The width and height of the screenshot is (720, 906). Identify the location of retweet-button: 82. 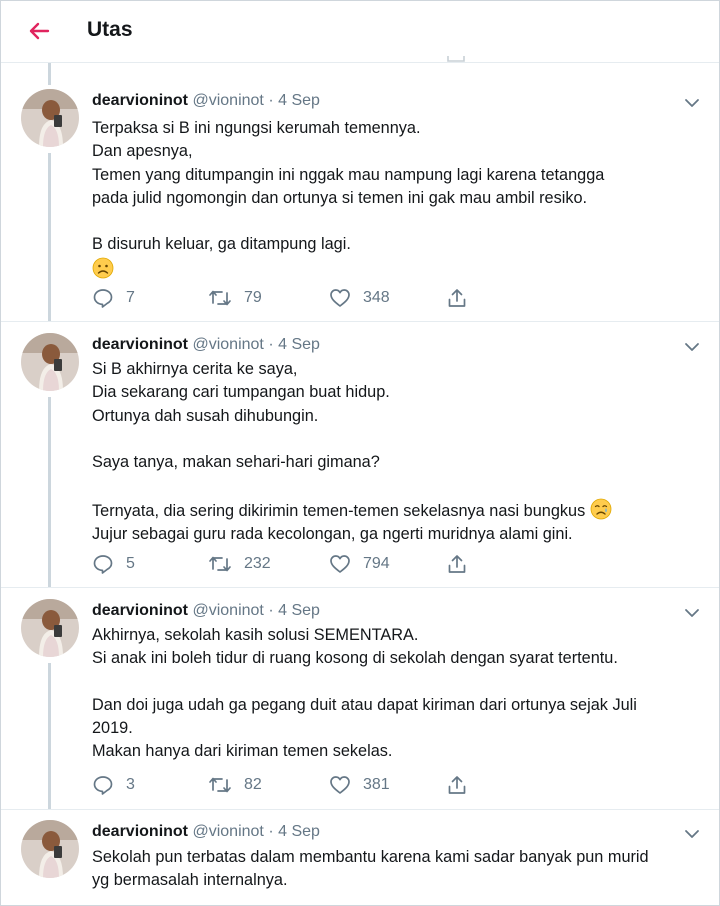
(235, 785).